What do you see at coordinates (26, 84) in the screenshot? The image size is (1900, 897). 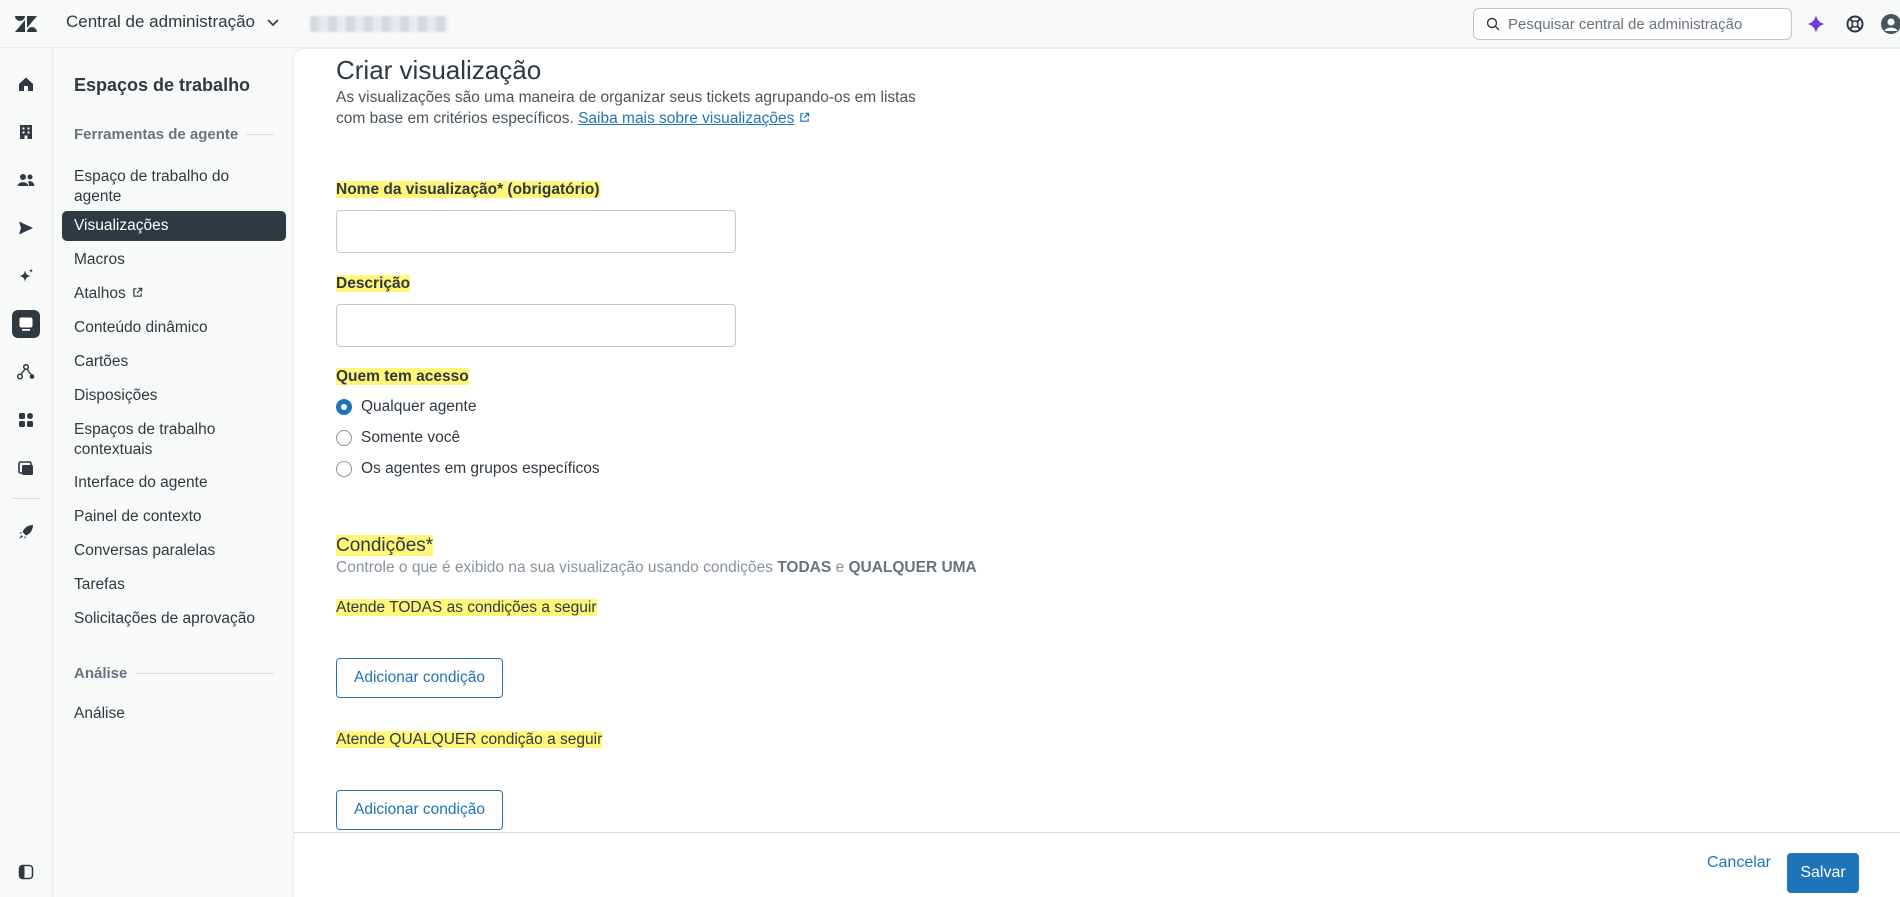 I see `home-icon` at bounding box center [26, 84].